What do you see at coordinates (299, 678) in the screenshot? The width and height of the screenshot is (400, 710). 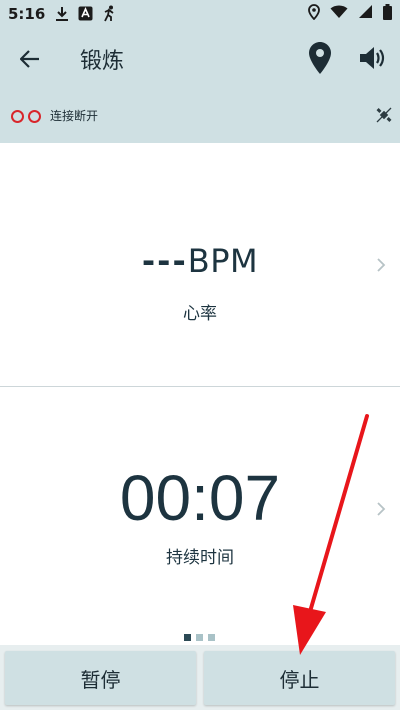 I see `stop-button: 停止` at bounding box center [299, 678].